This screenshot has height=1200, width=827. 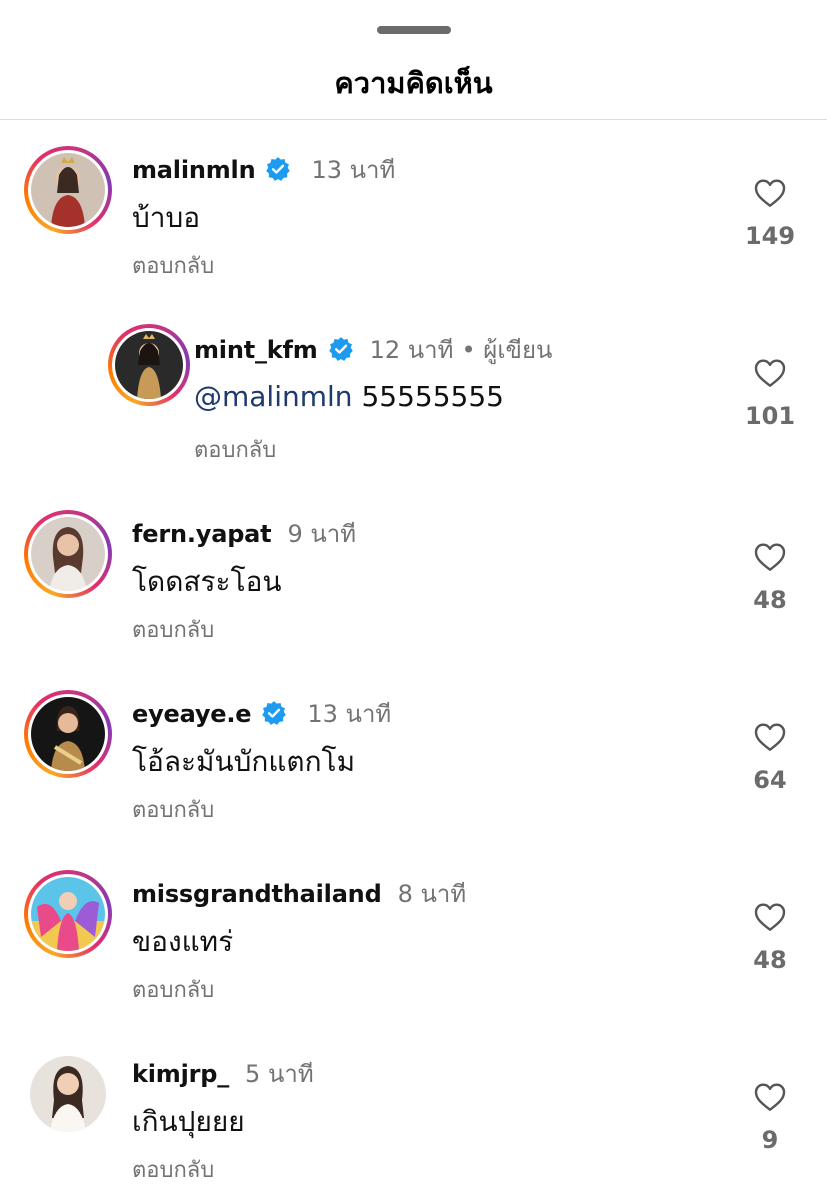 I want to click on username: kimjrp_, so click(x=180, y=1074).